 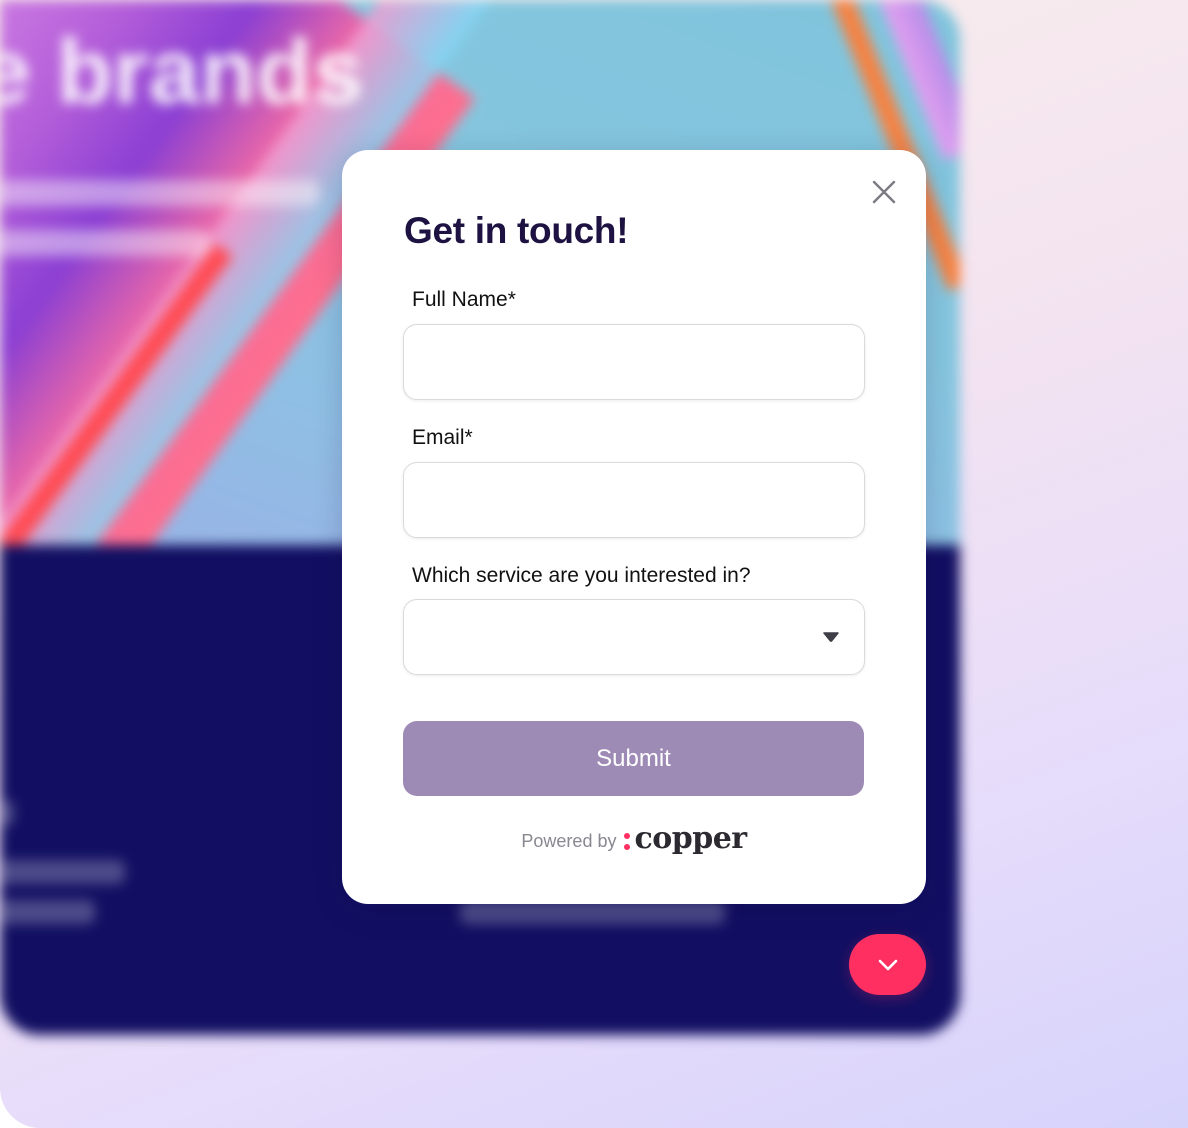 What do you see at coordinates (569, 840) in the screenshot?
I see `powered-by-text: Powered by` at bounding box center [569, 840].